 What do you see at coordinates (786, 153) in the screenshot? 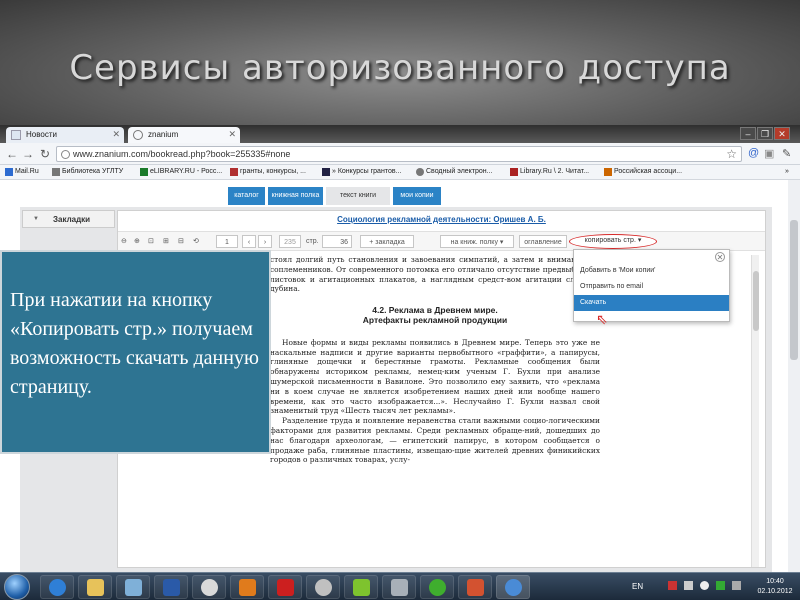
I see `wrench-icon: ✎` at bounding box center [786, 153].